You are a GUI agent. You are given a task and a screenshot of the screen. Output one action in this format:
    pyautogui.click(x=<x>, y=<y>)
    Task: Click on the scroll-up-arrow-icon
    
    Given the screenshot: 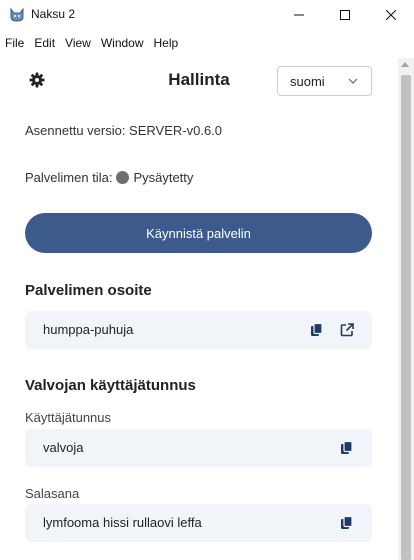 What is the action you would take?
    pyautogui.click(x=405, y=64)
    